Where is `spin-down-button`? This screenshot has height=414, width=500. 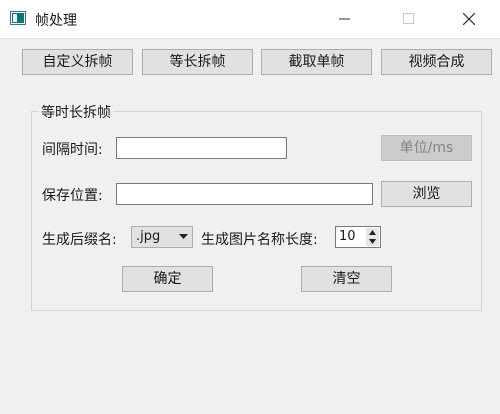
spin-down-button is located at coordinates (372, 241).